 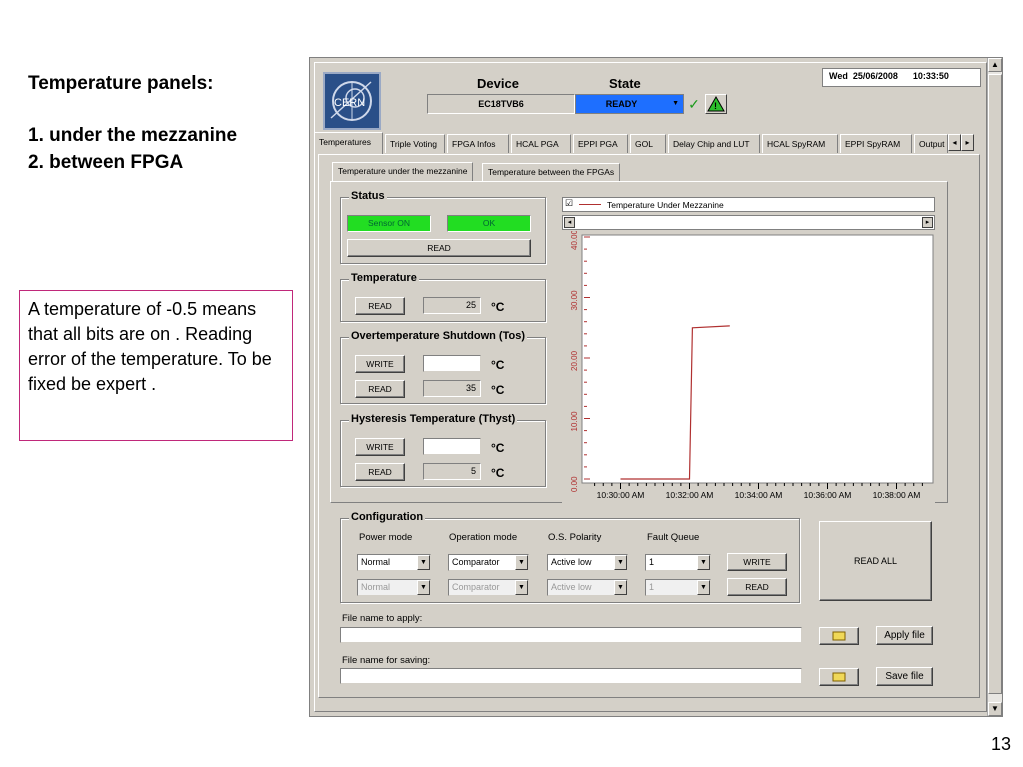 I want to click on vertical-scrollbar: ▲ ▼, so click(x=994, y=387).